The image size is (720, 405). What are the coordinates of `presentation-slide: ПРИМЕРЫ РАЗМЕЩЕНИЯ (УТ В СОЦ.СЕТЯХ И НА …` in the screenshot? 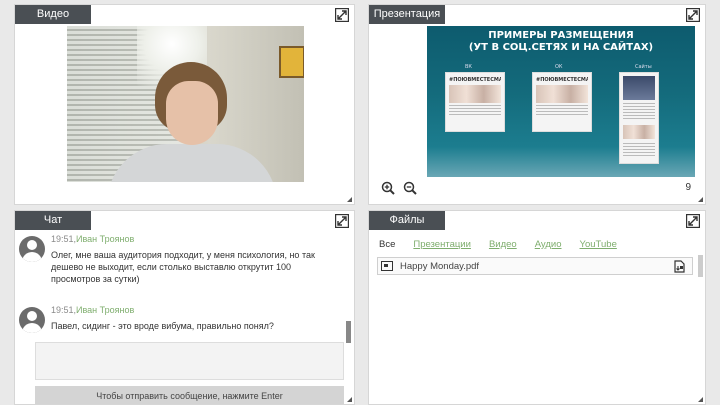 It's located at (561, 101).